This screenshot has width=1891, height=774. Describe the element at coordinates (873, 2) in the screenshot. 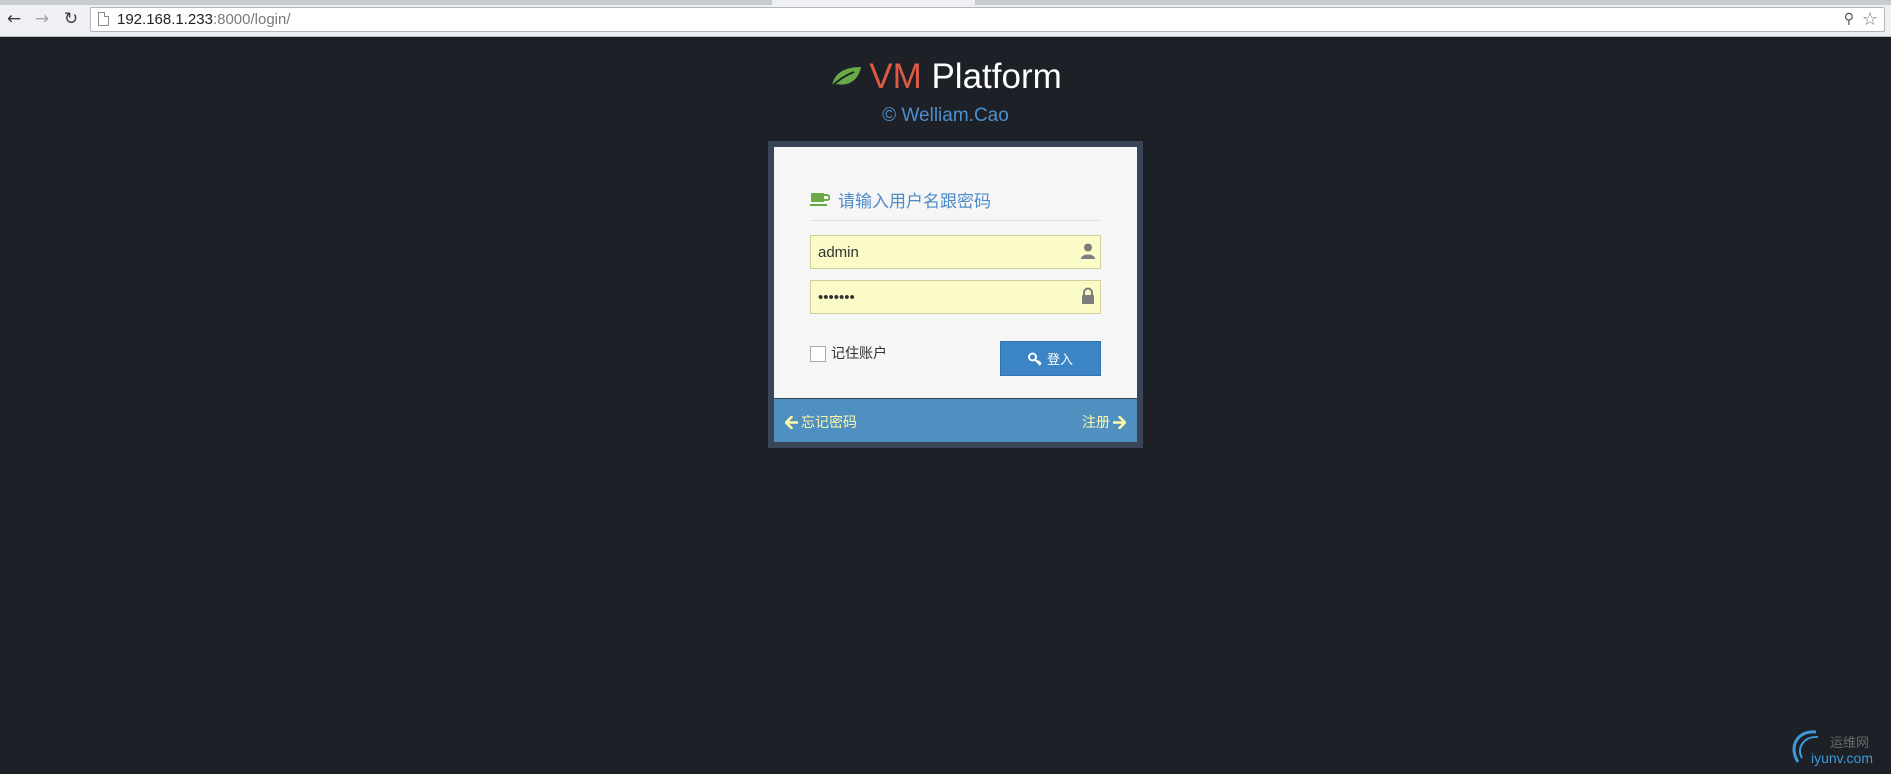

I see `active-tab` at that location.